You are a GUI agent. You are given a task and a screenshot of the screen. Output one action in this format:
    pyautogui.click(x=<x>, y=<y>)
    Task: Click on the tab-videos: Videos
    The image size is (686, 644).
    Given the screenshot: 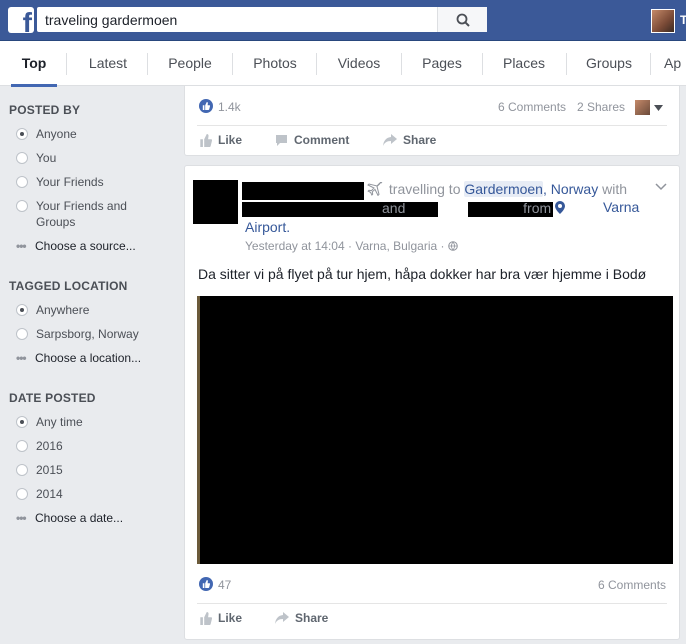 What is the action you would take?
    pyautogui.click(x=359, y=63)
    